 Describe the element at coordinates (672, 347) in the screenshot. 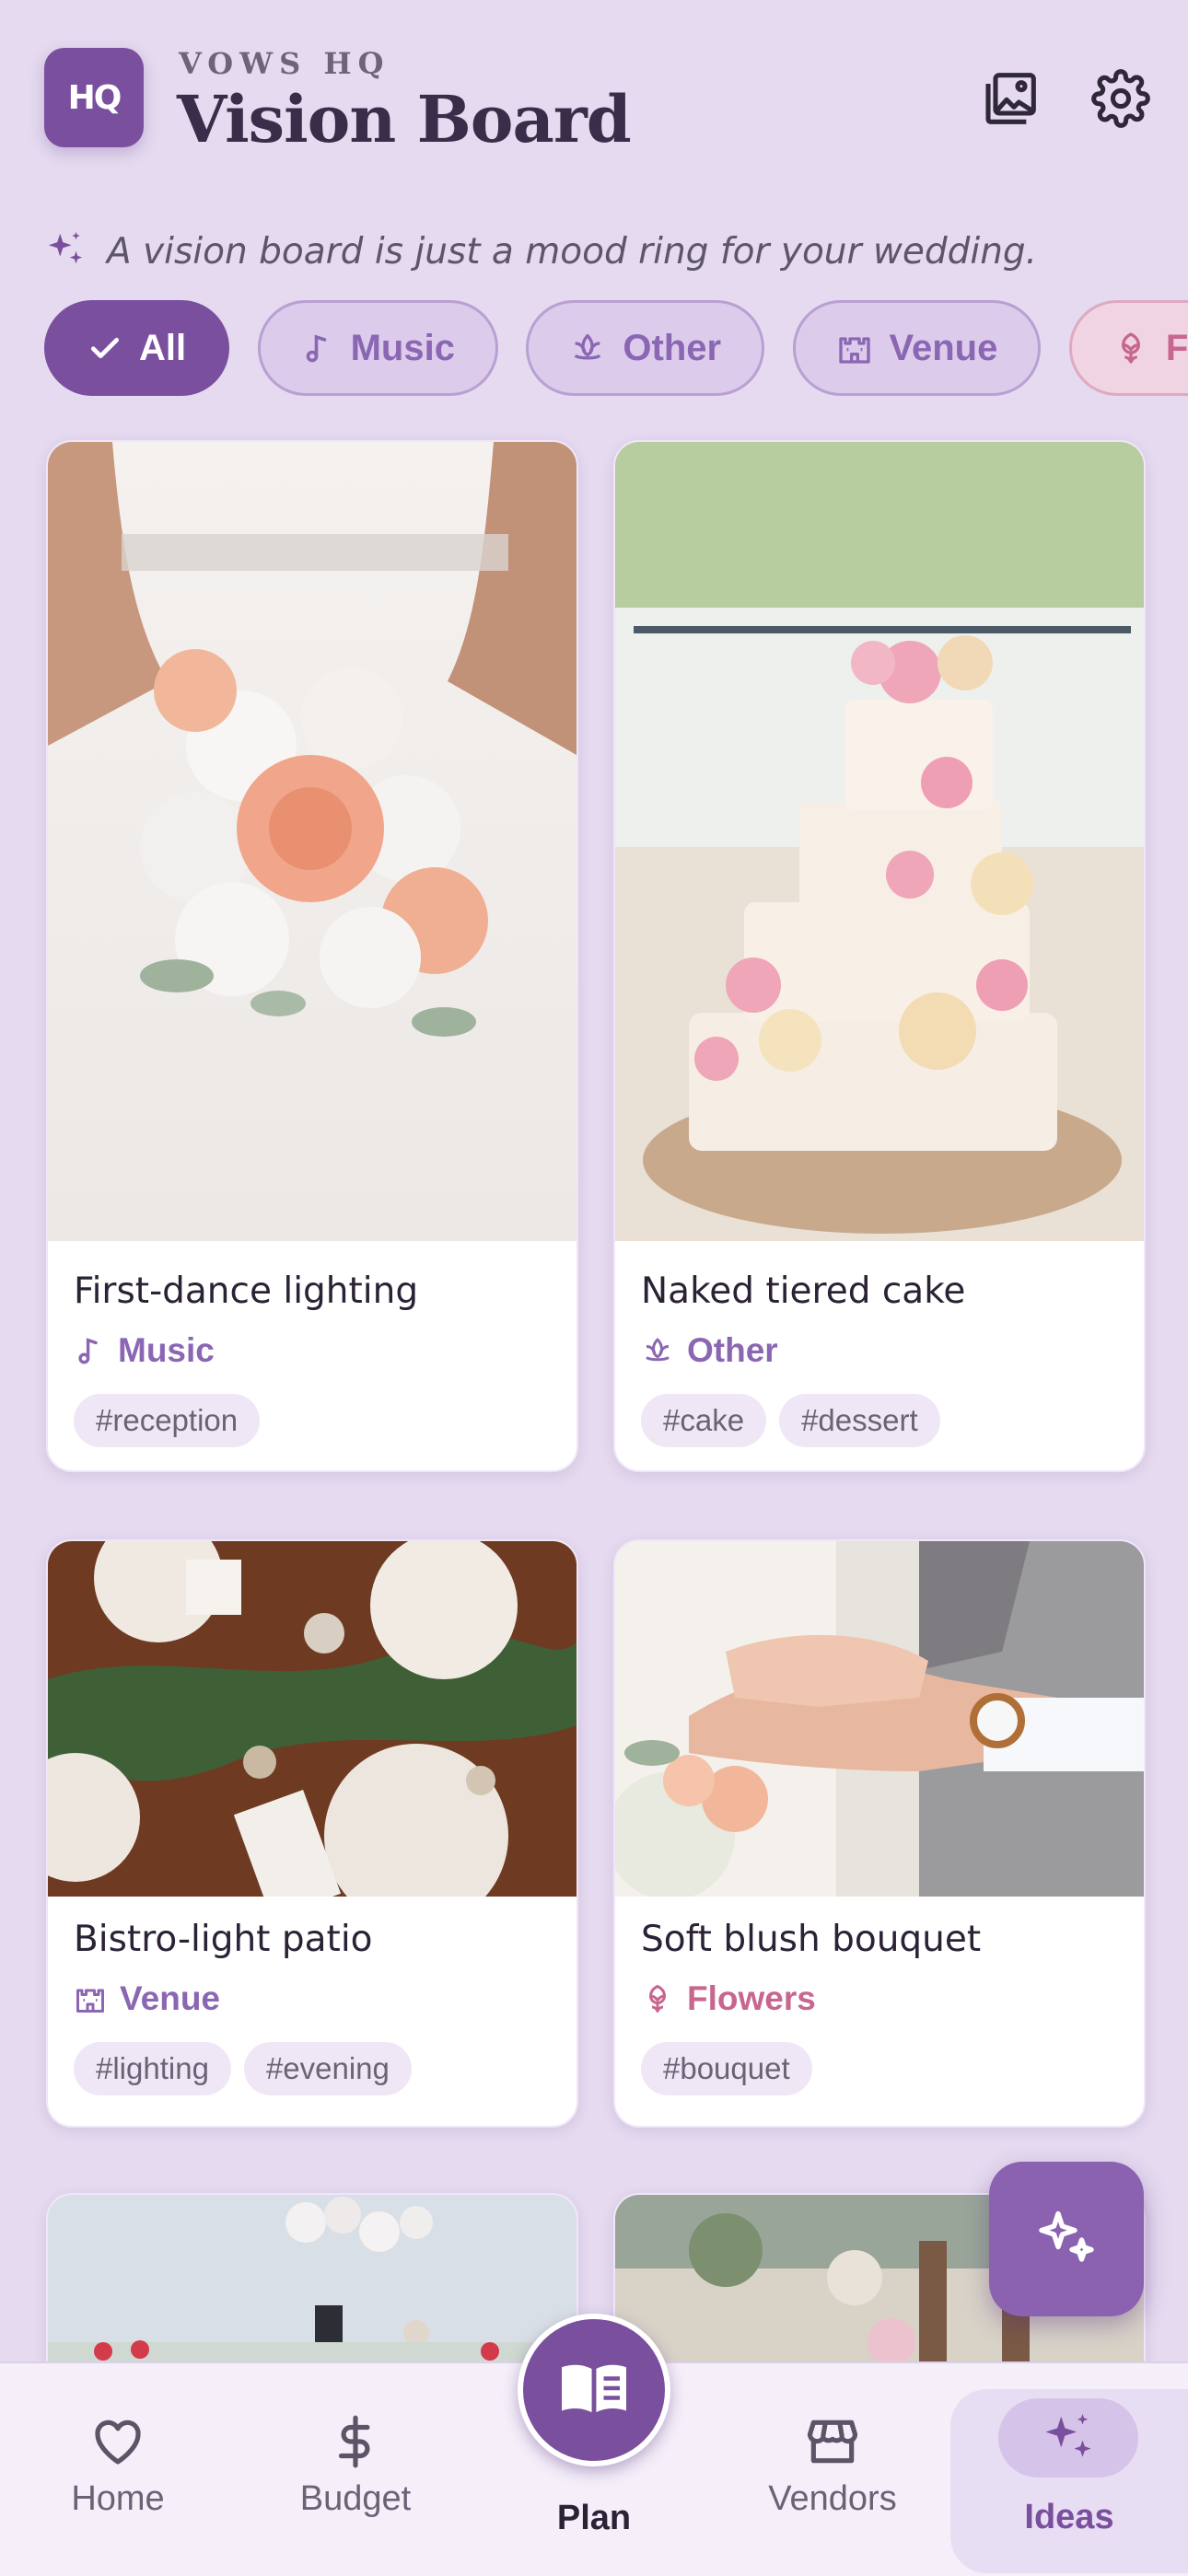

I see `filter-chip-label: Other` at that location.